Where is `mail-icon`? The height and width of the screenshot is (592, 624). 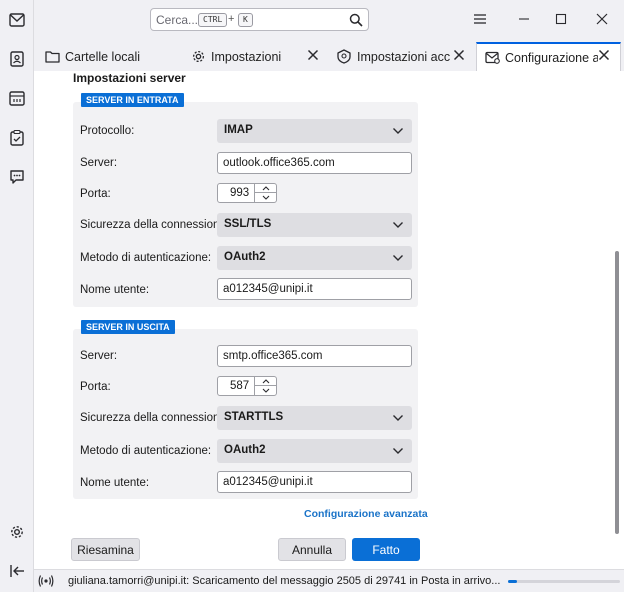
mail-icon is located at coordinates (17, 20).